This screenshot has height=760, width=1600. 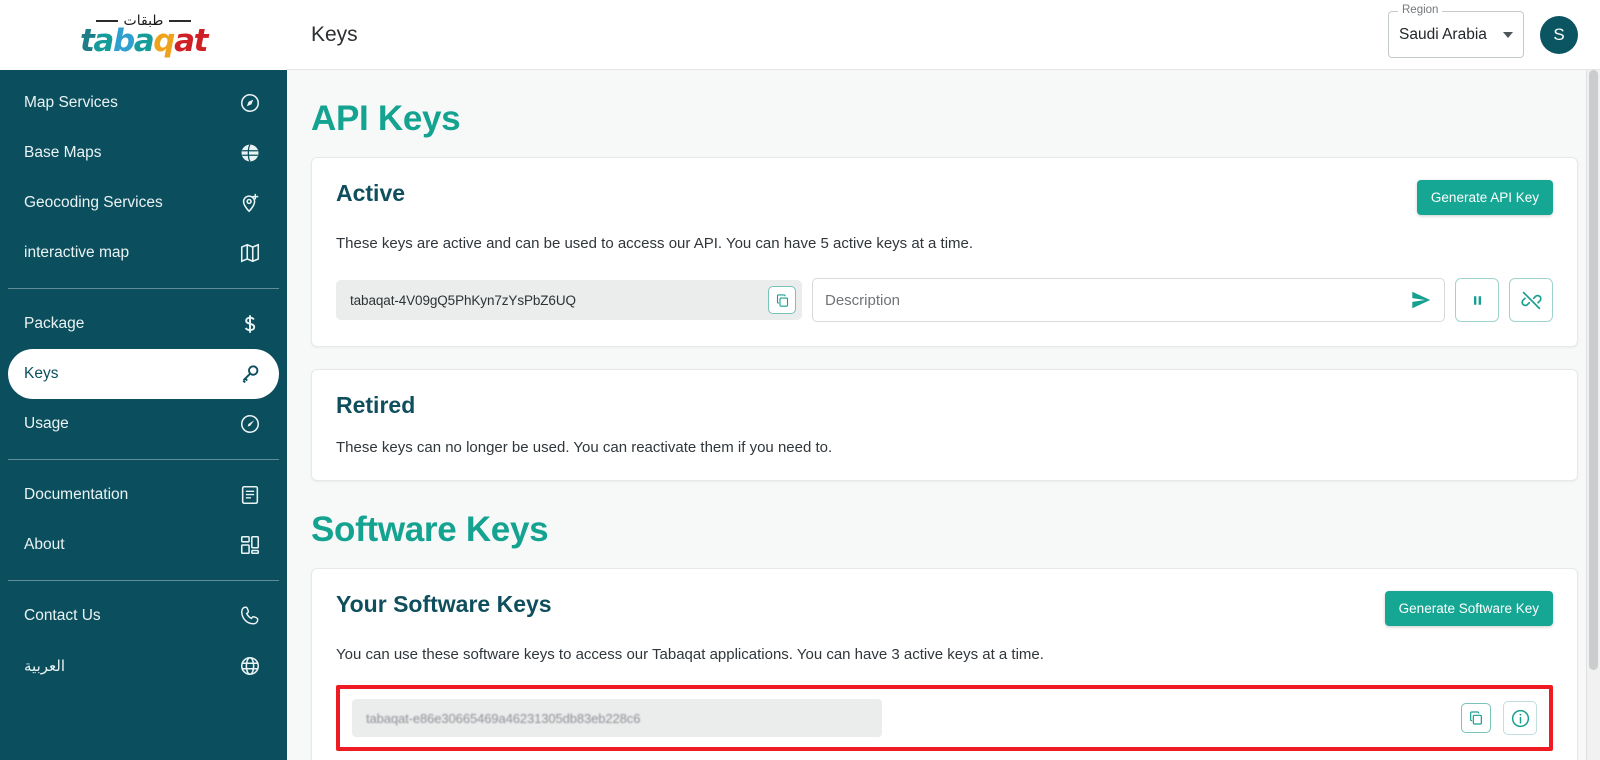 What do you see at coordinates (1508, 34) in the screenshot?
I see `chevron-down-icon` at bounding box center [1508, 34].